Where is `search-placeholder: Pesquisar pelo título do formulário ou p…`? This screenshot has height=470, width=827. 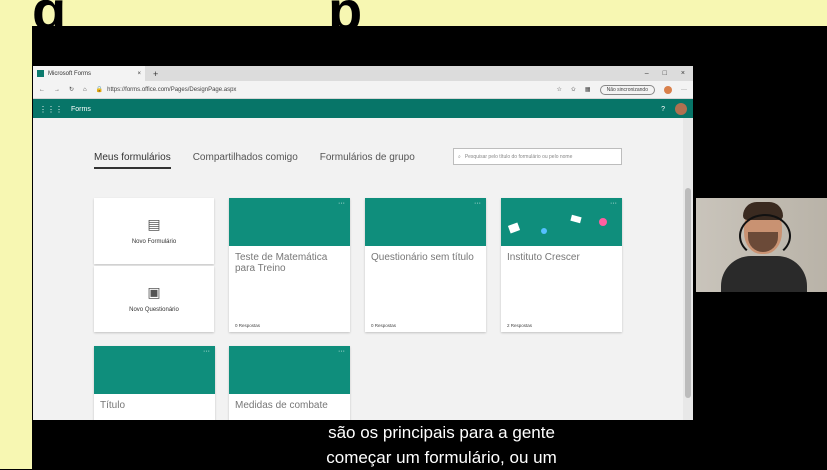 search-placeholder: Pesquisar pelo título do formulário ou p… is located at coordinates (518, 156).